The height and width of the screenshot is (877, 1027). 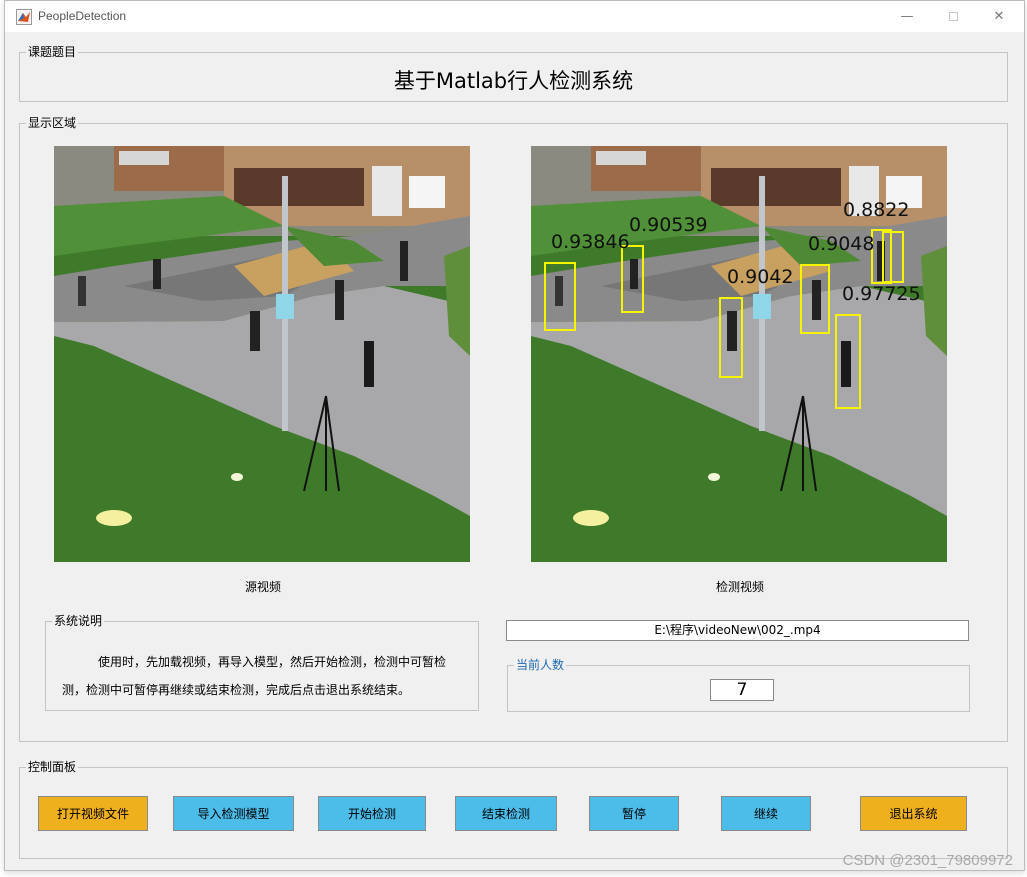 I want to click on person-count-field: 7, so click(x=742, y=690).